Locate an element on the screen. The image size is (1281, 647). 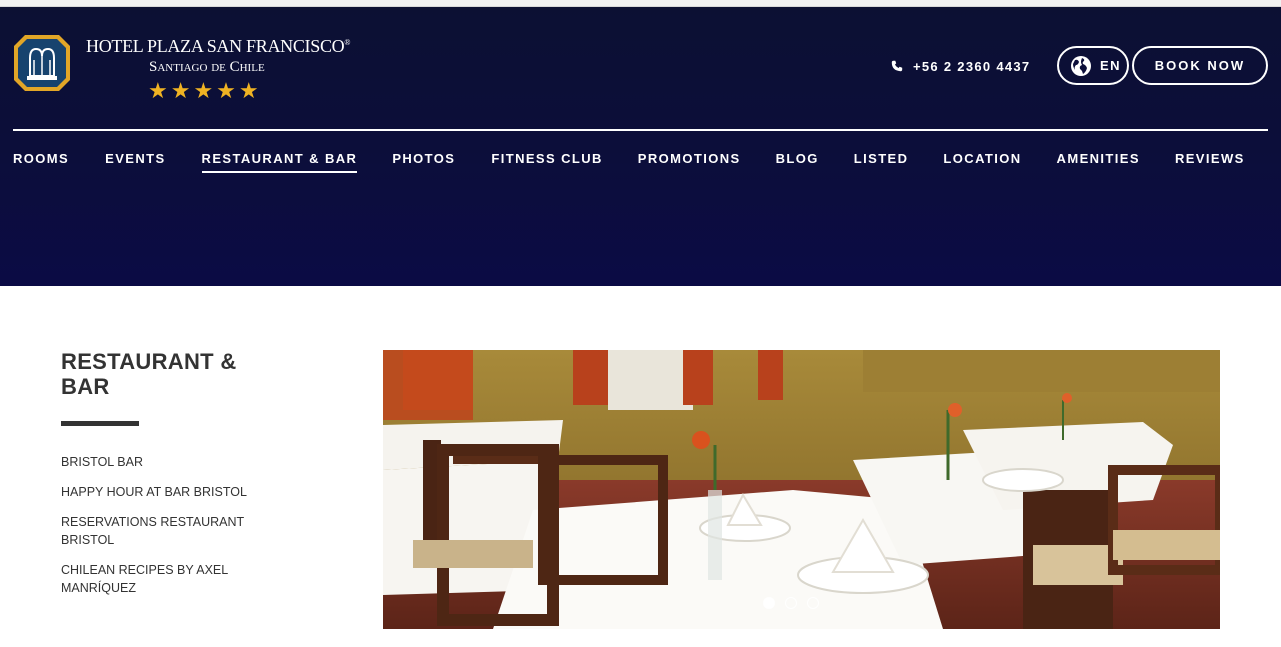
sidebar-link-happy-hour: HAPPY HOUR AT BAR BRISTOL is located at coordinates (161, 492).